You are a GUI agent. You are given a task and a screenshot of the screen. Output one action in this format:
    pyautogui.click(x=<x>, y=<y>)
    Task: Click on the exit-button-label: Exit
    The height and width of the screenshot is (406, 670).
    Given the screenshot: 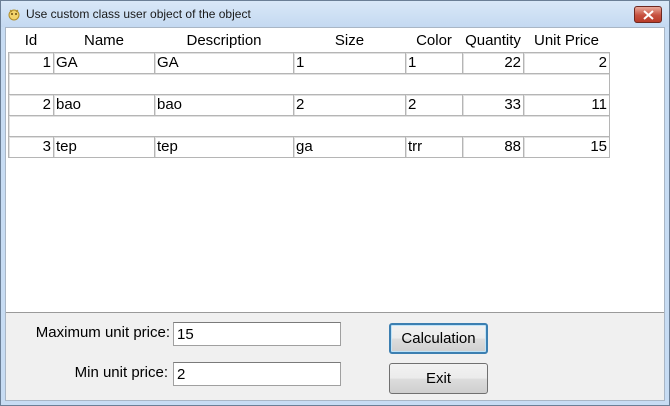 What is the action you would take?
    pyautogui.click(x=438, y=378)
    